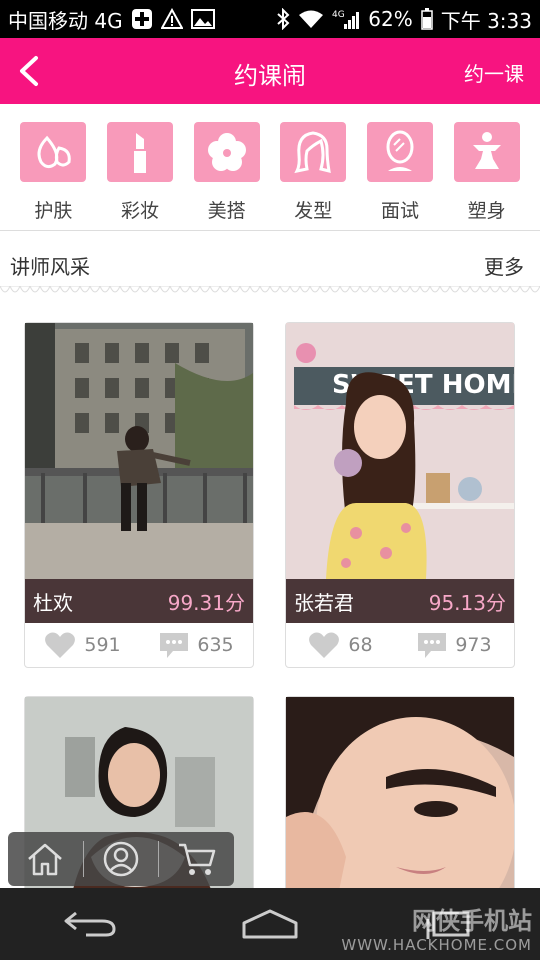  Describe the element at coordinates (139, 152) in the screenshot. I see `lipstick-icon` at that location.